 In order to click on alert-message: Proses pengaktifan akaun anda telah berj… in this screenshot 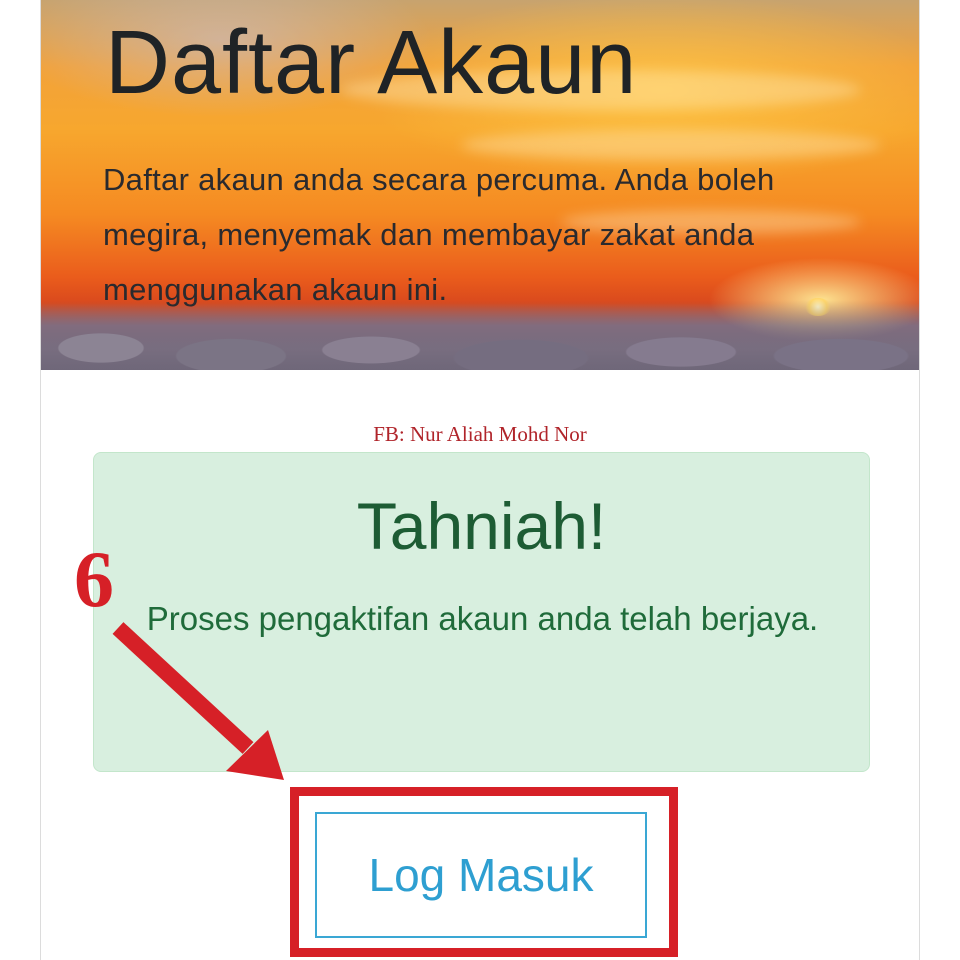, I will do `click(482, 618)`.